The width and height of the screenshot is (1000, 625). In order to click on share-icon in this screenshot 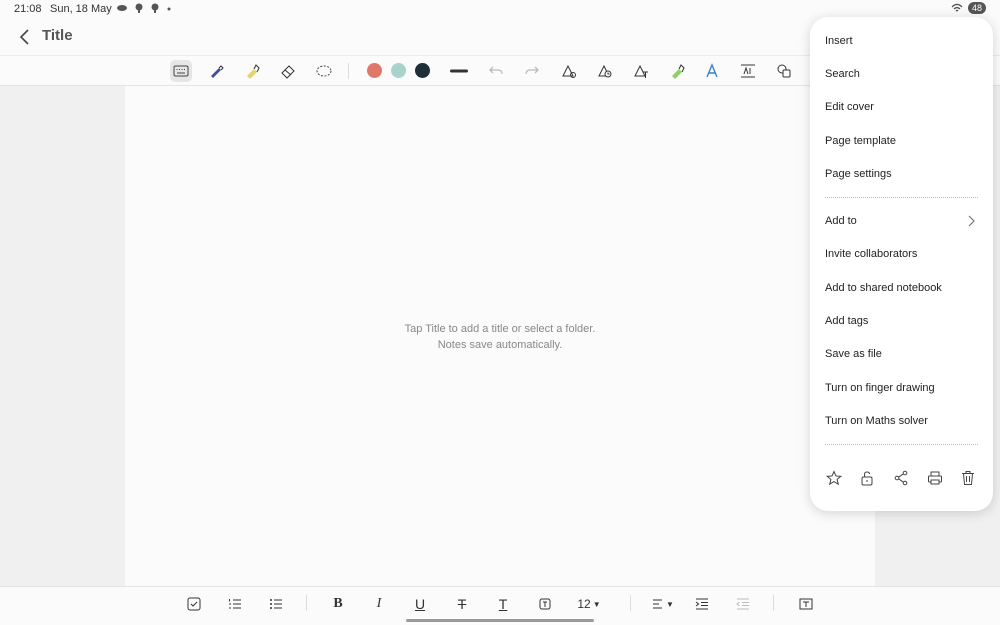, I will do `click(901, 478)`.